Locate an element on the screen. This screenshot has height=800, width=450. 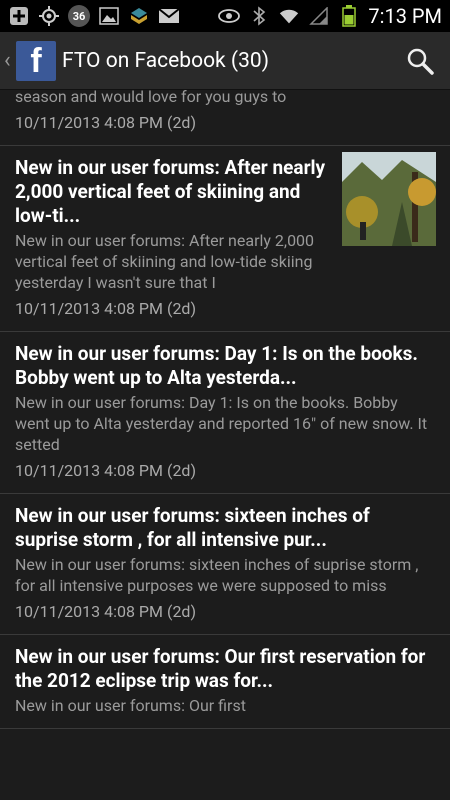
clock: 7:13 PM is located at coordinates (405, 16).